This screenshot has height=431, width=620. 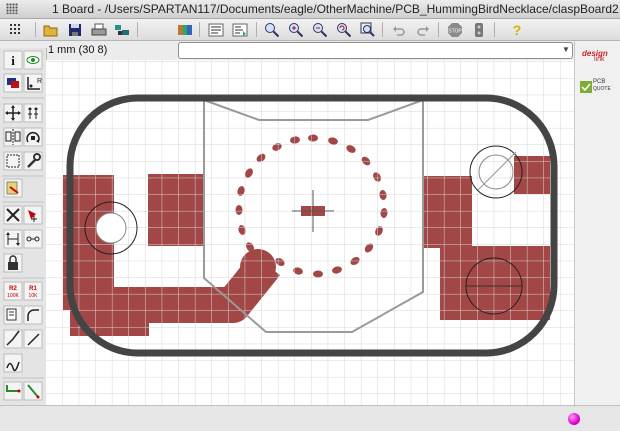 I want to click on delete-icon, so click(x=13, y=215).